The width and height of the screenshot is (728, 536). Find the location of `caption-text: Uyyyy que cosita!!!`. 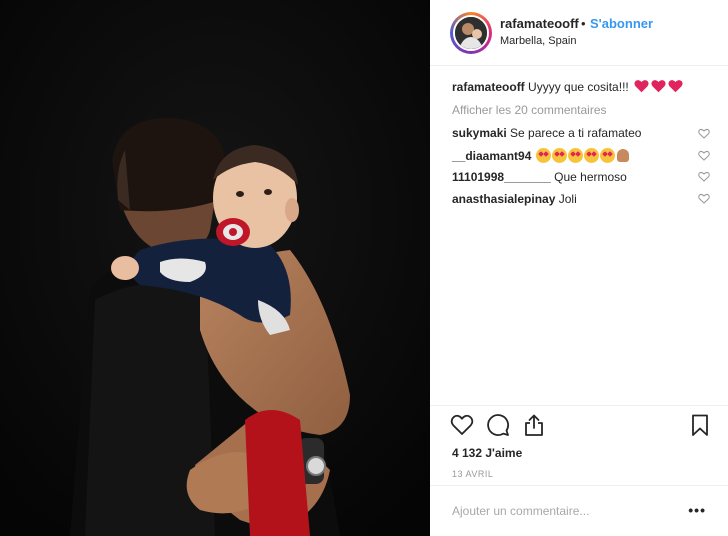

caption-text: Uyyyy que cosita!!! is located at coordinates (578, 87).